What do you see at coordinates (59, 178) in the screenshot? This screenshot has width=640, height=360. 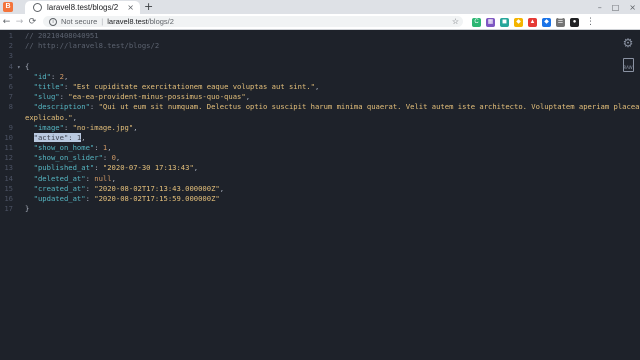 I see `code-token: "deleted_at"` at bounding box center [59, 178].